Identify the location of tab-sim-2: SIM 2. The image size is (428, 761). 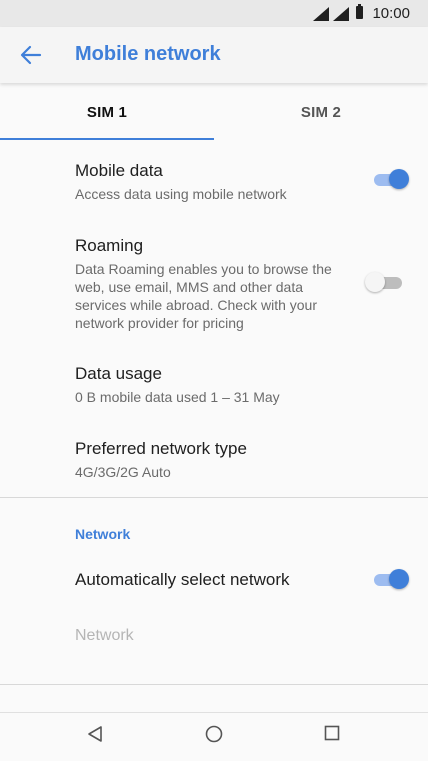
(321, 114).